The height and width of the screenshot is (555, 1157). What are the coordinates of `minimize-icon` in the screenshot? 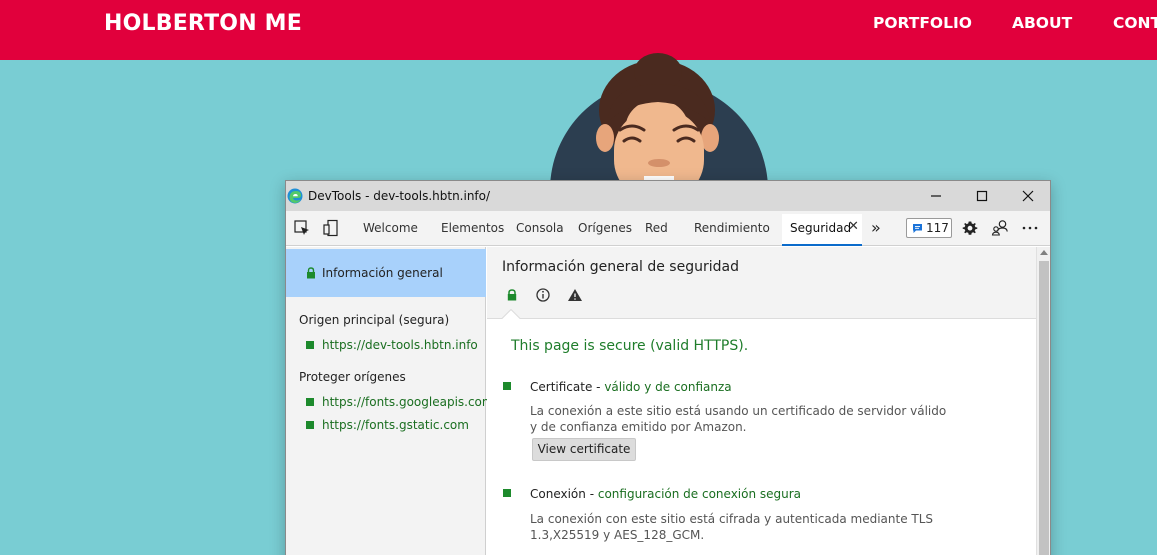 It's located at (936, 196).